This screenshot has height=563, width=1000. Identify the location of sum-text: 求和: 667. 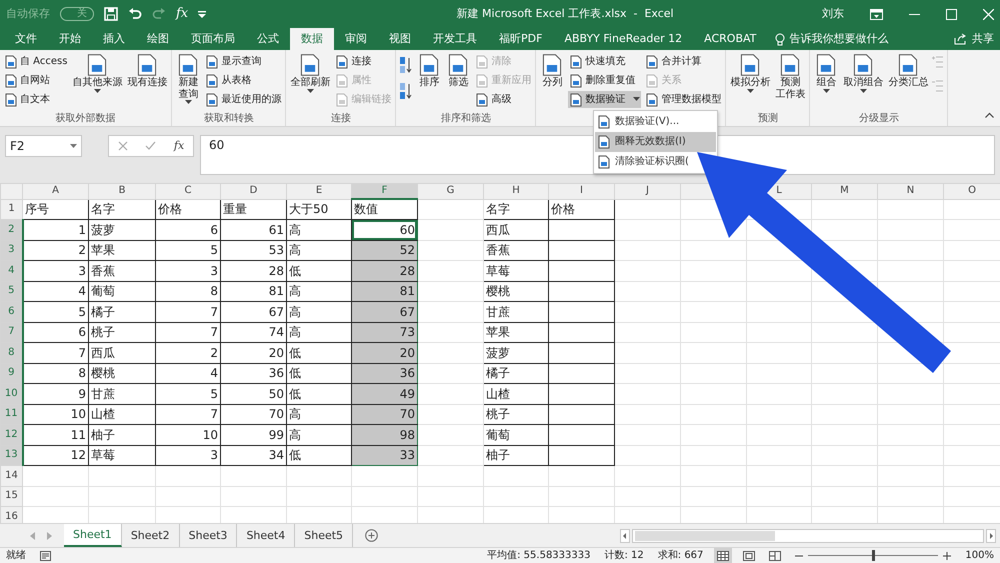
(681, 556).